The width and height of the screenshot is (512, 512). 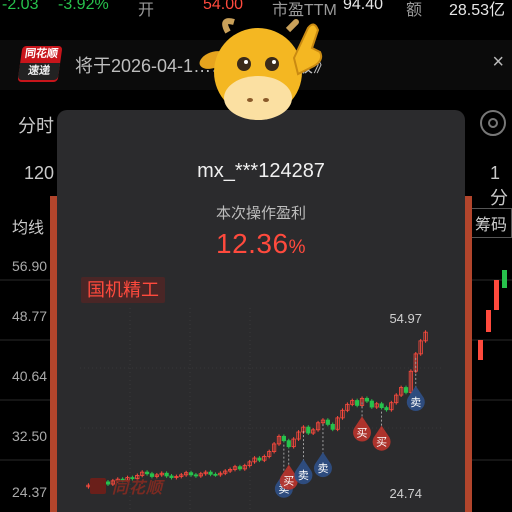 What do you see at coordinates (83, 6) in the screenshot?
I see `price-change-pct: -3.92%` at bounding box center [83, 6].